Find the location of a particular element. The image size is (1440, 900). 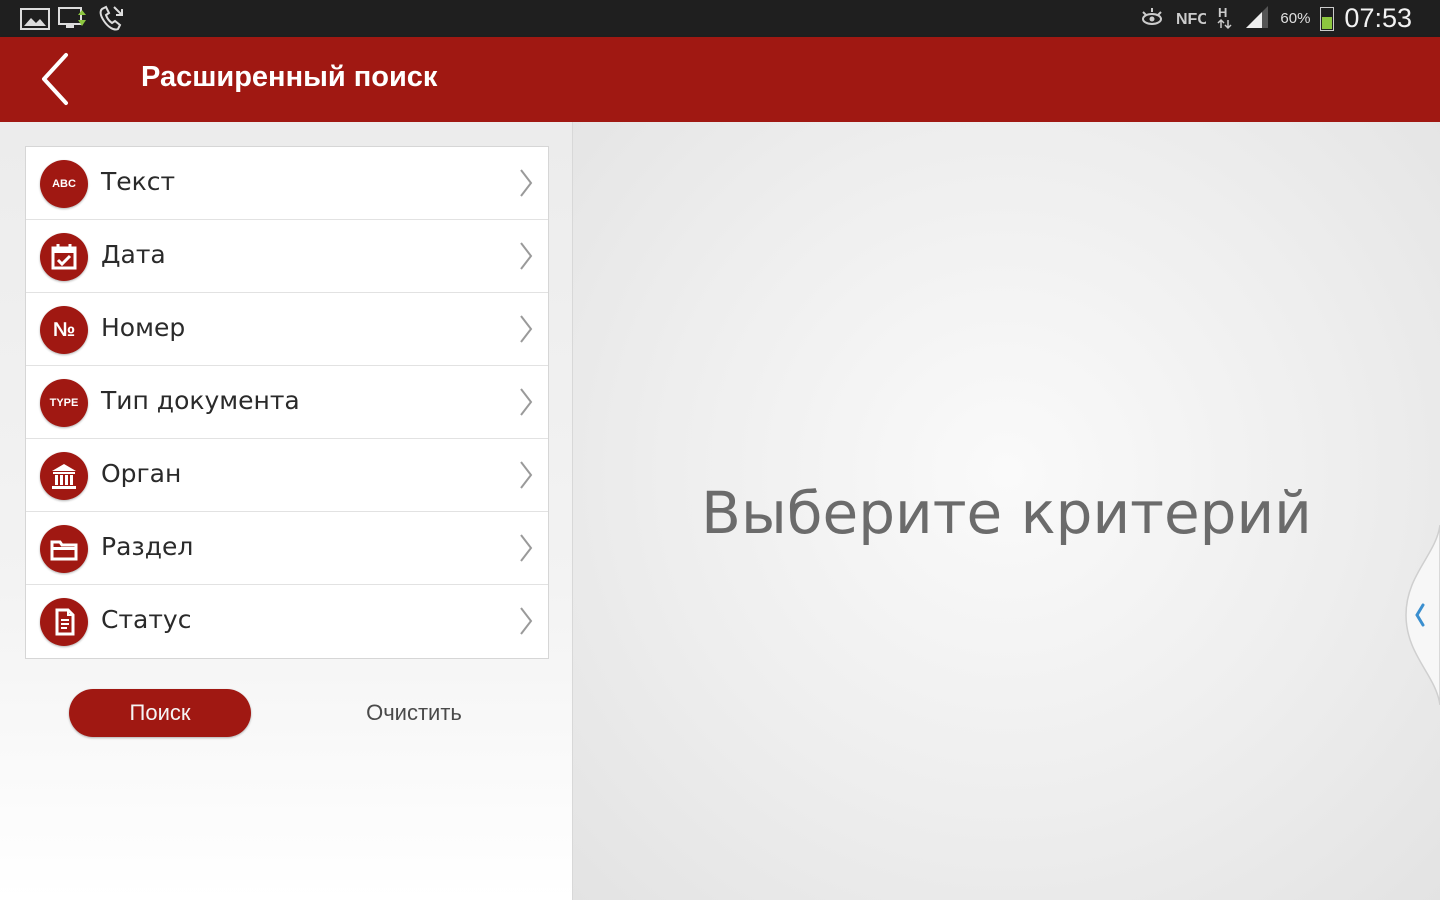

criterion-label: Дата is located at coordinates (133, 254).